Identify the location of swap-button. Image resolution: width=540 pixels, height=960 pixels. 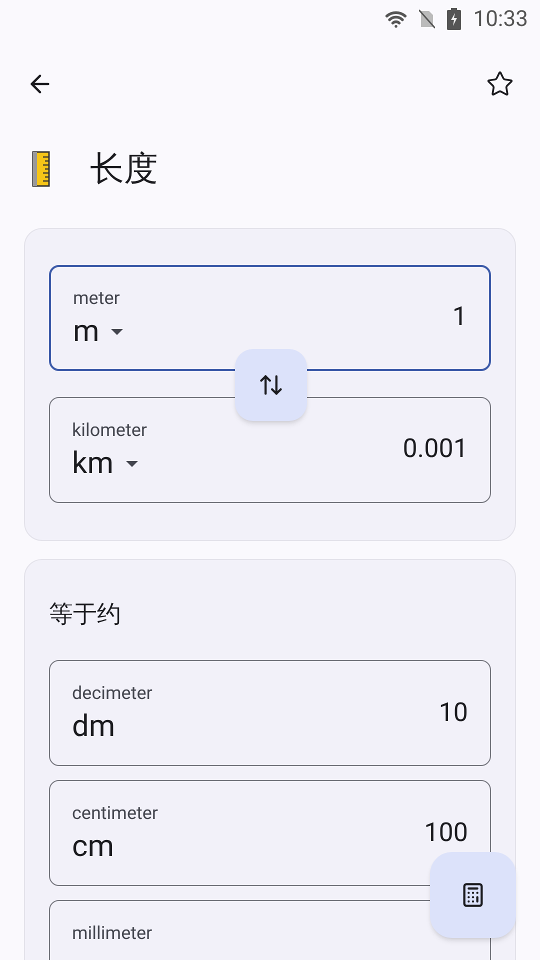
(271, 385).